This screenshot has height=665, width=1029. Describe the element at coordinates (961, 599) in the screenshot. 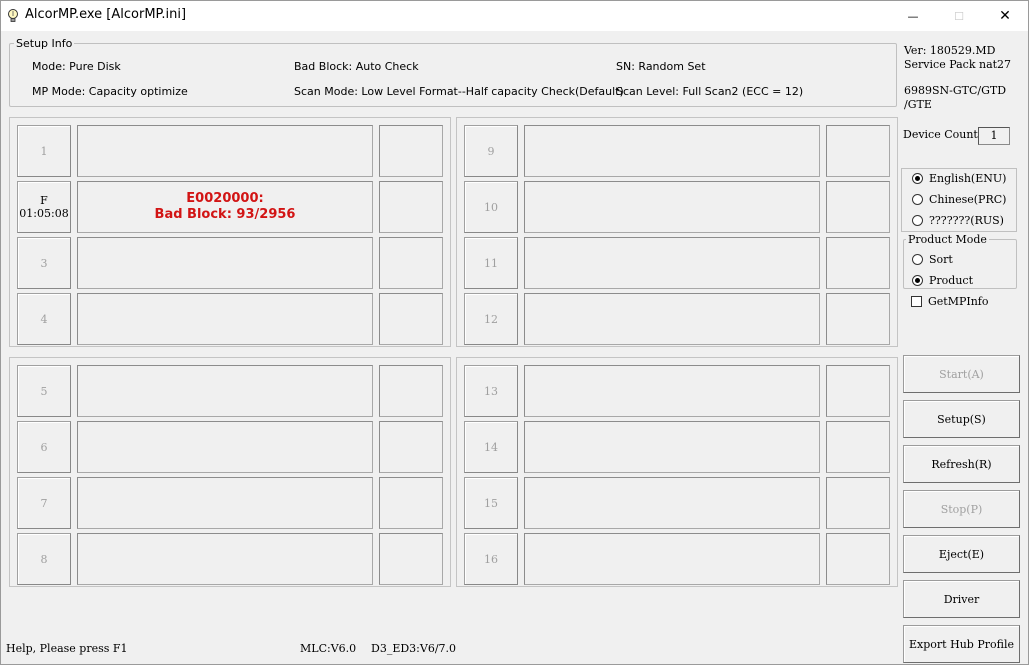

I see `driver-button: Driver` at that location.